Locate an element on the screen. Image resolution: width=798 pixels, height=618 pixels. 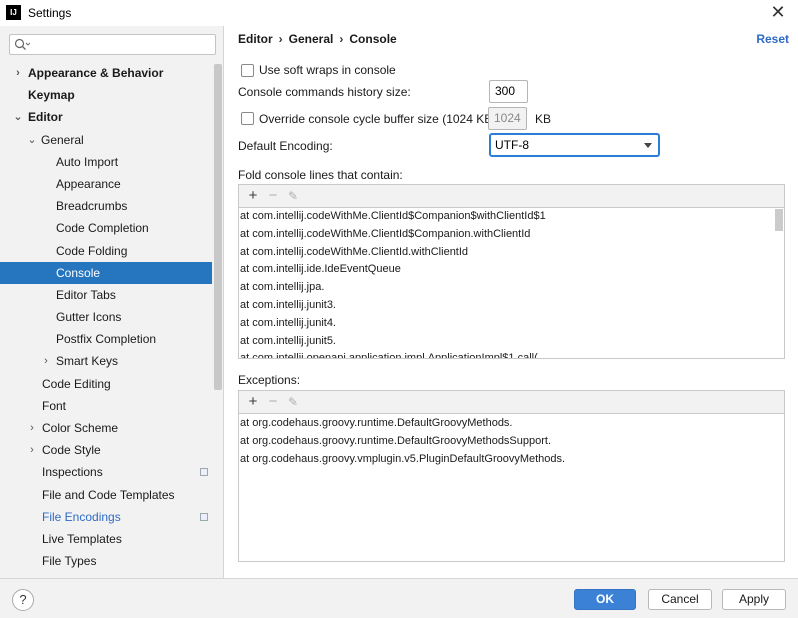
sidebar-item-label: File Encodings is located at coordinates (81, 516).